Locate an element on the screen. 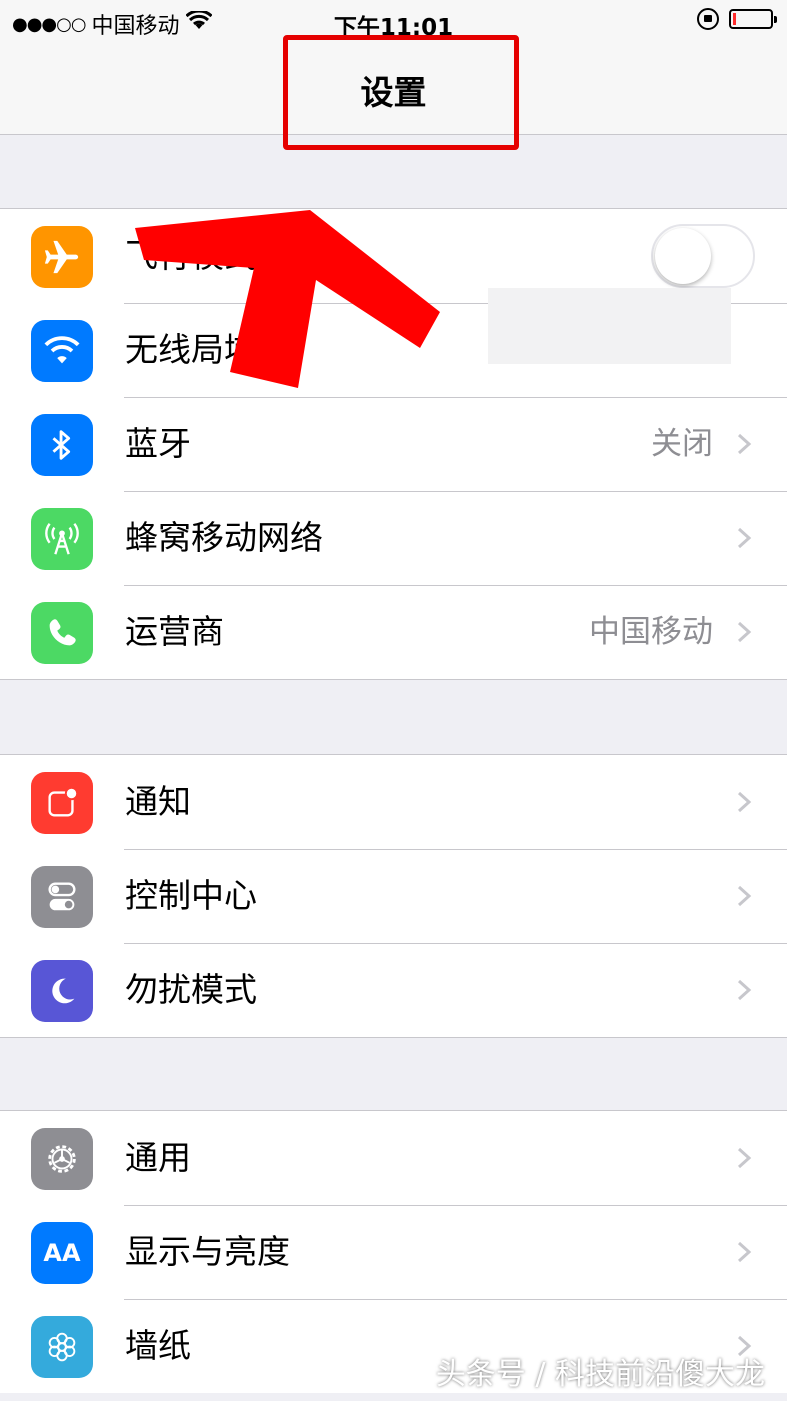  orientation-lock-icon is located at coordinates (708, 19).